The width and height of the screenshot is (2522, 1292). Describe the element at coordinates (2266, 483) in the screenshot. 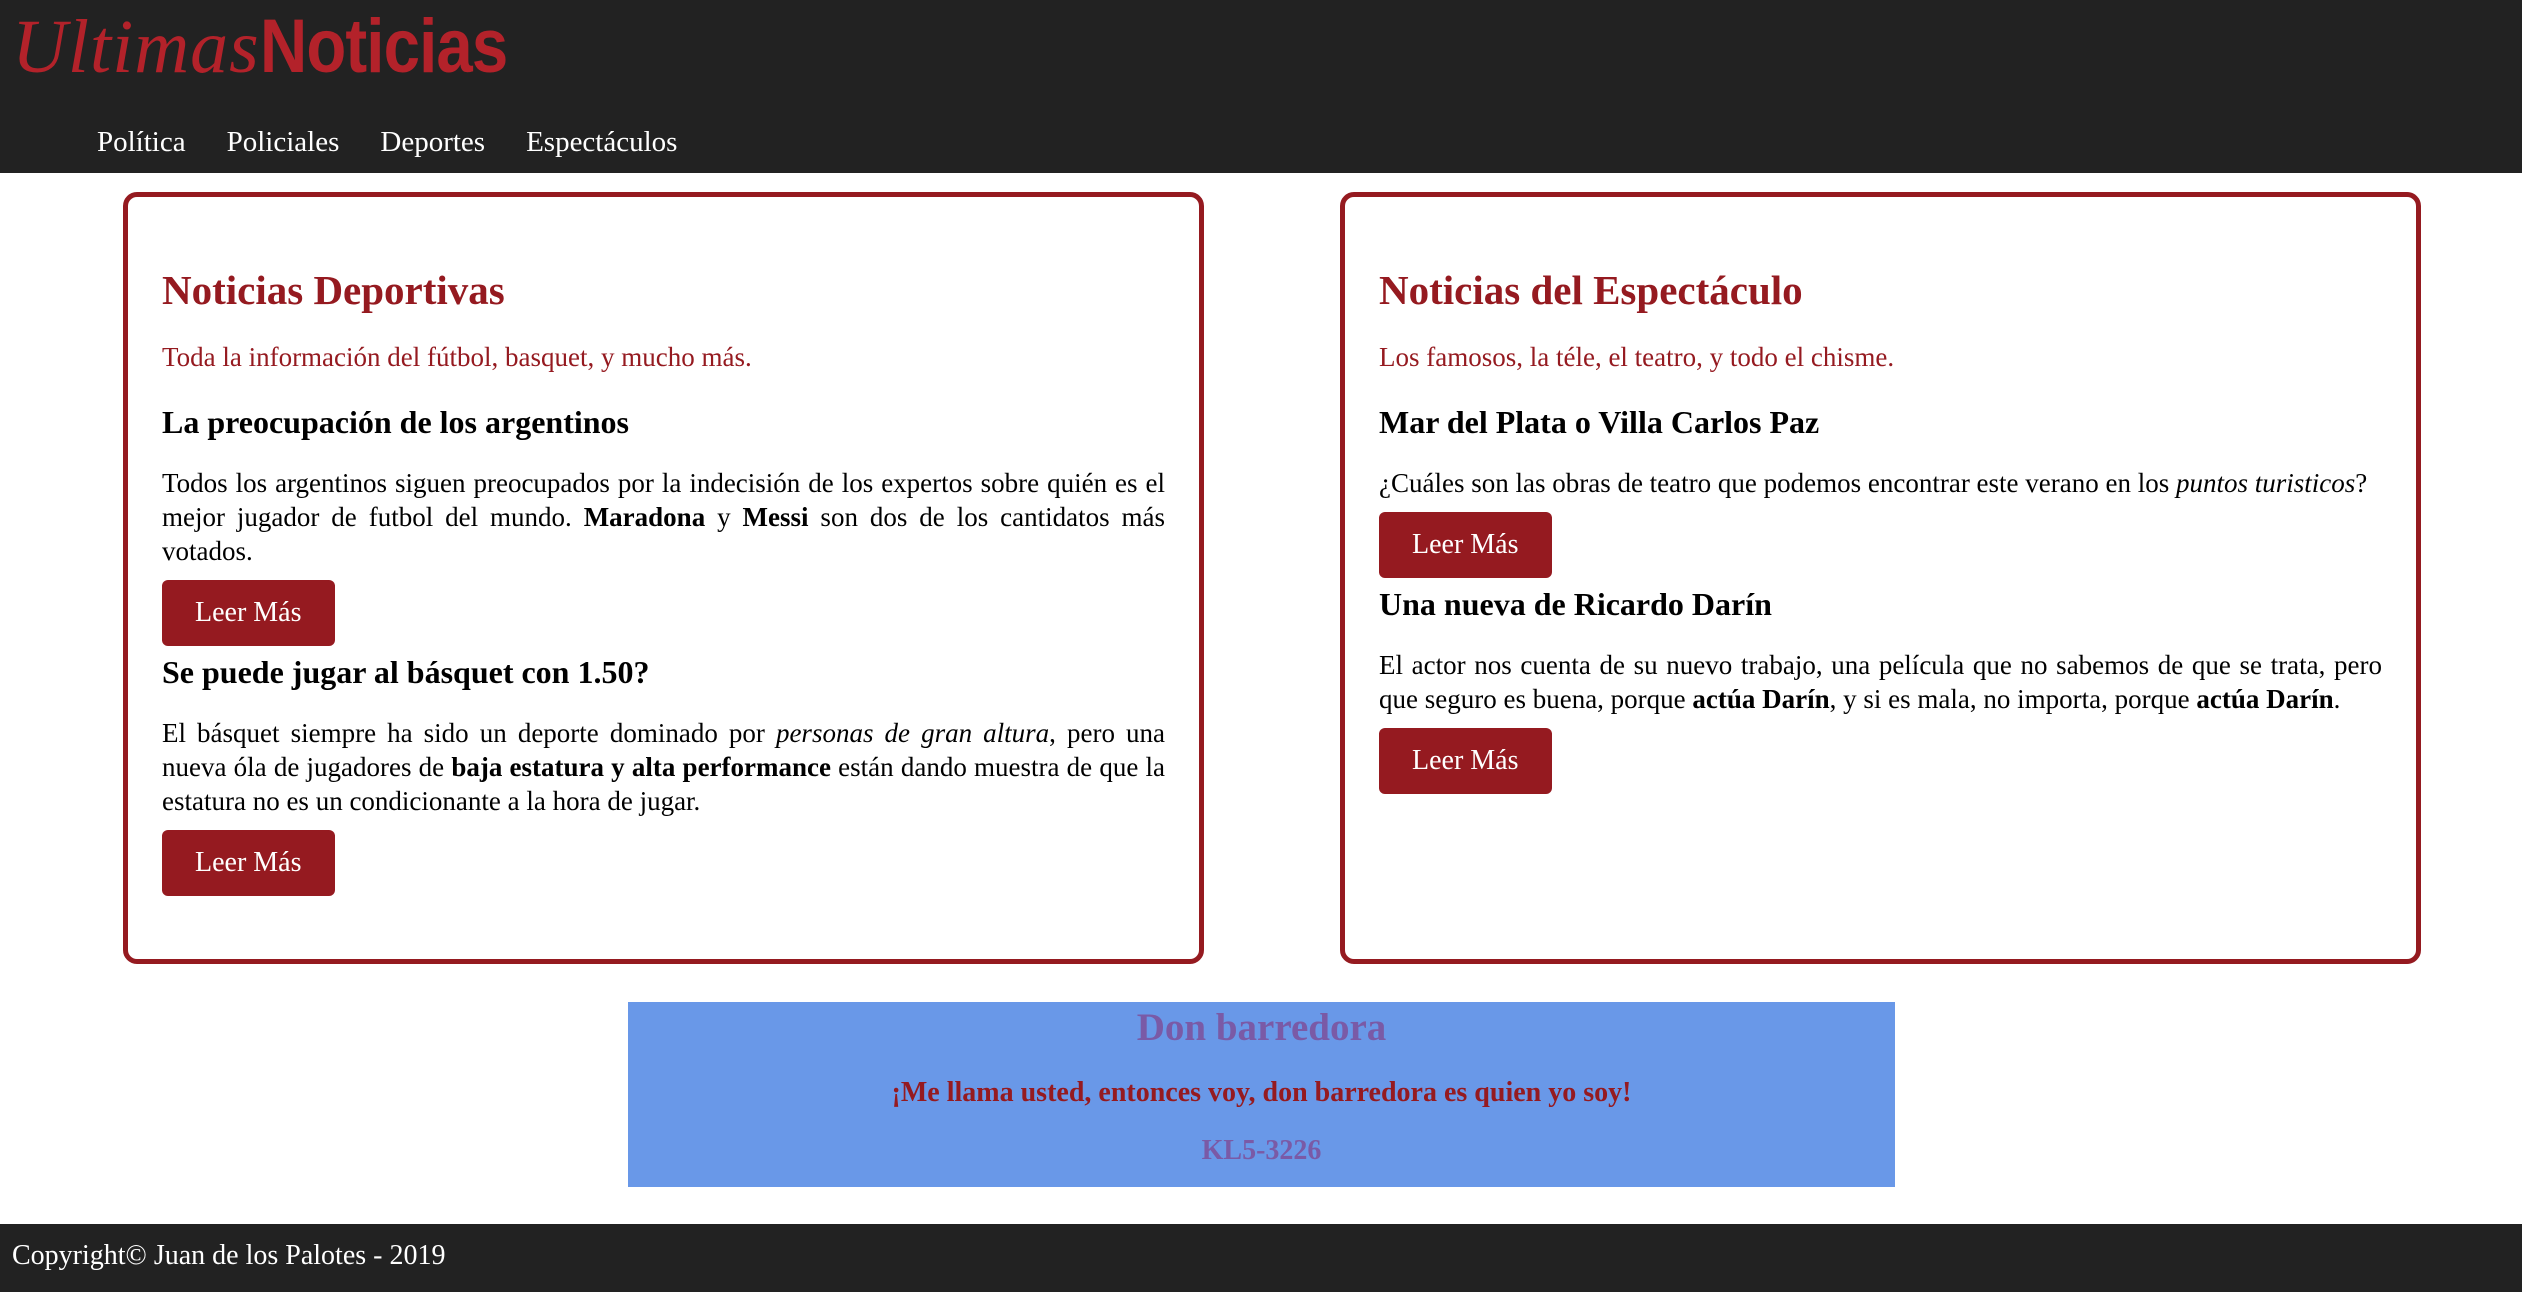

I see `emphasis-italic: puntos turisticos` at that location.